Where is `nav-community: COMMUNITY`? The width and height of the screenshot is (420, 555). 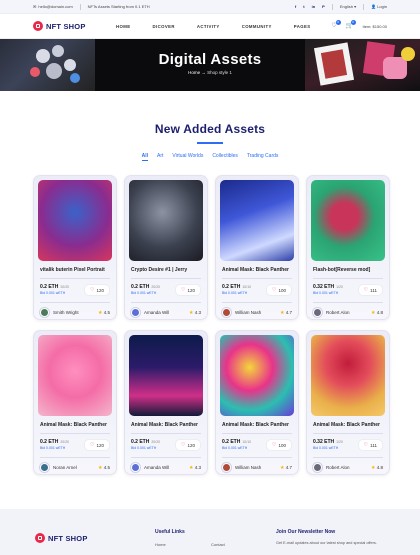
nav-community: COMMUNITY is located at coordinates (257, 26).